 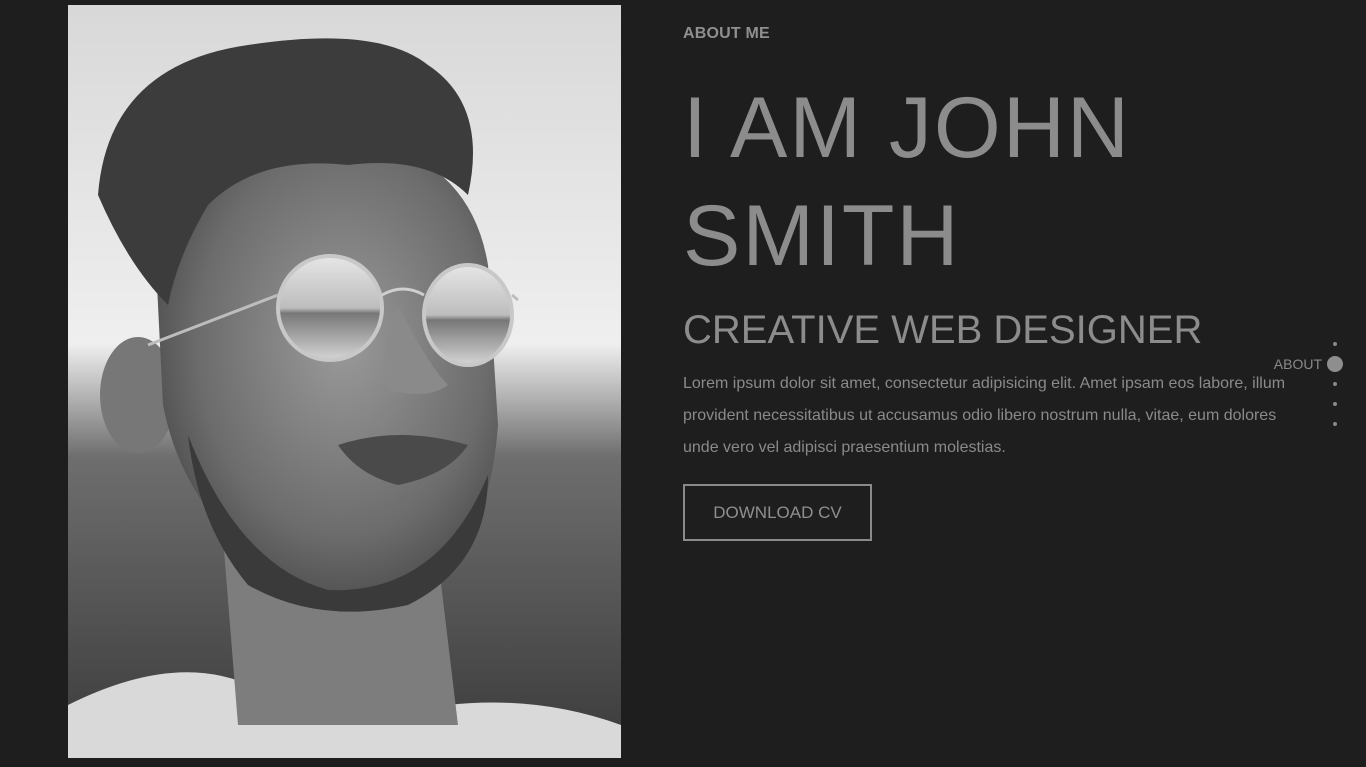 What do you see at coordinates (943, 330) in the screenshot?
I see `role-subtitle: CREATIVE WEB DESIGNER` at bounding box center [943, 330].